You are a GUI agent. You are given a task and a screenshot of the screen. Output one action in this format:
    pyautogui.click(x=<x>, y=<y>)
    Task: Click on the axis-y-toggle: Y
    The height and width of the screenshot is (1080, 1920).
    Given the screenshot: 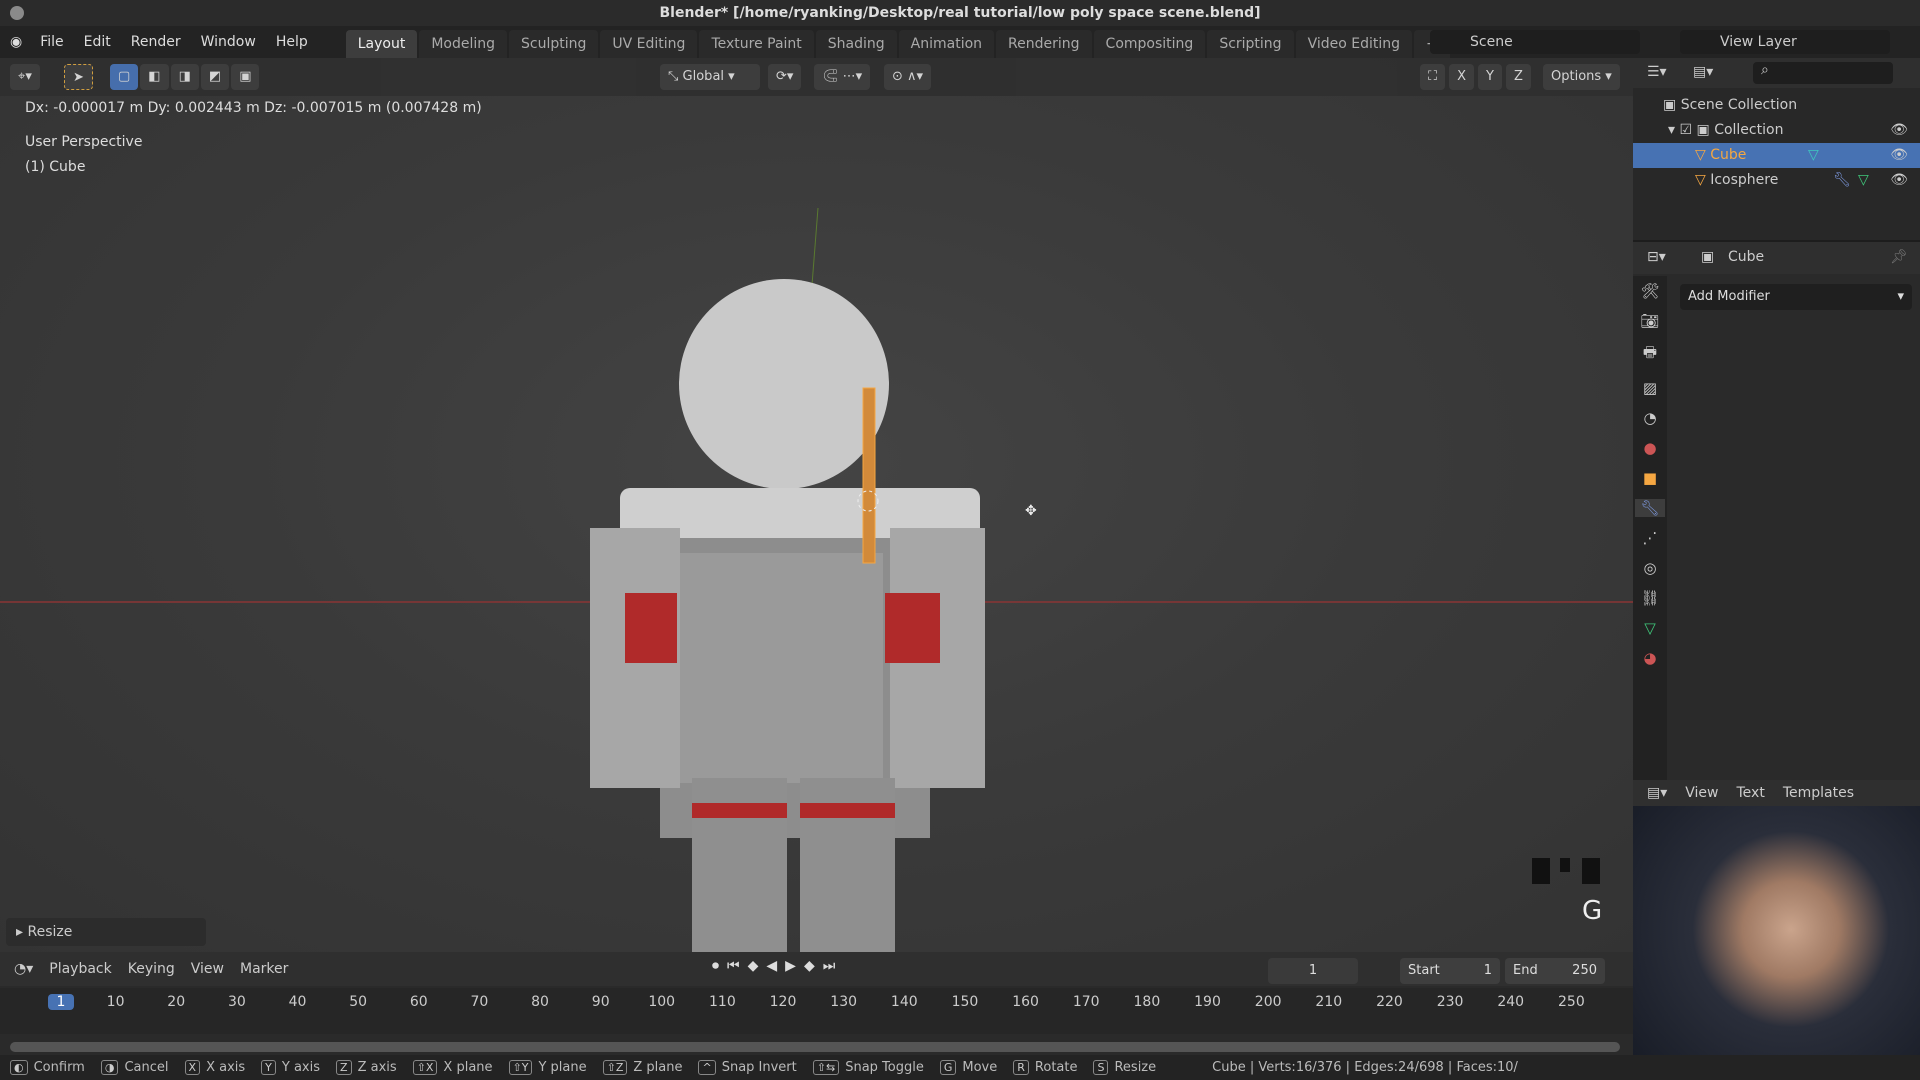 What is the action you would take?
    pyautogui.click(x=1490, y=77)
    